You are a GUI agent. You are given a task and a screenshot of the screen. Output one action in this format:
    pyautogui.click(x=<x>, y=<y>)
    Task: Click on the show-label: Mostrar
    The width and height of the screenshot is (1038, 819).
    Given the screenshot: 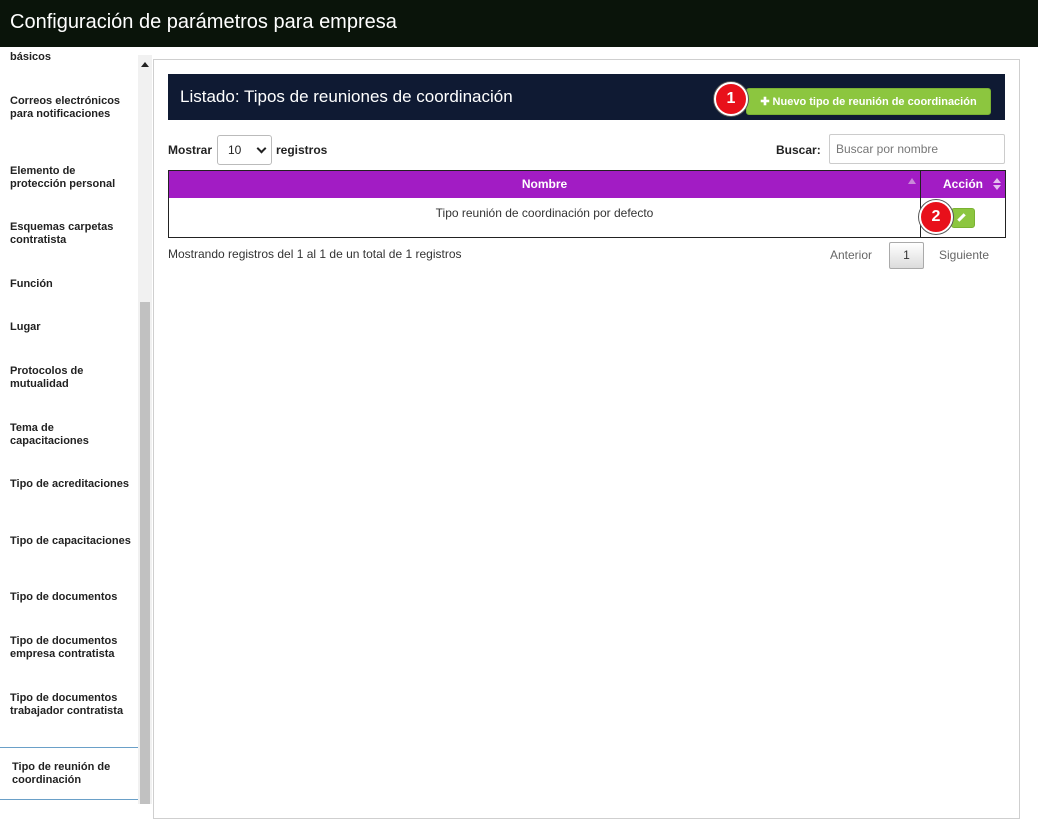 What is the action you would take?
    pyautogui.click(x=190, y=150)
    